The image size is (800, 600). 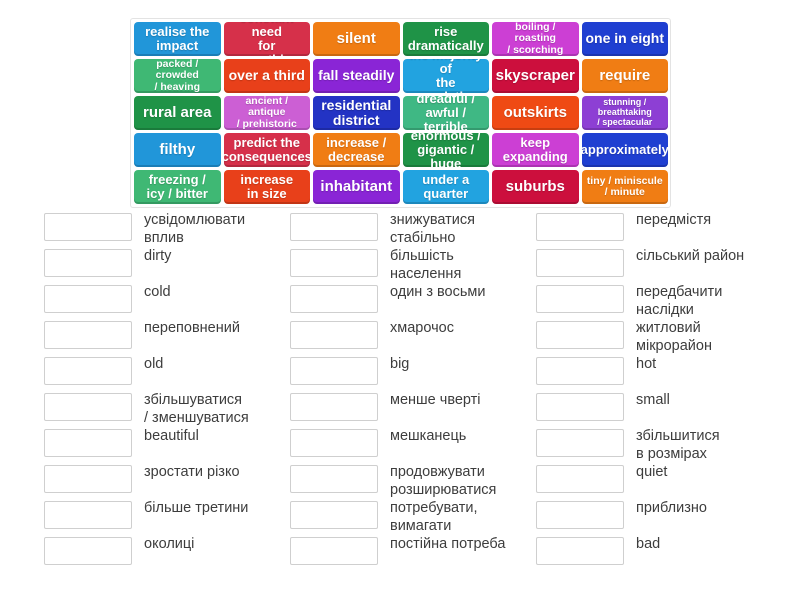 I want to click on word-tile: increase in size, so click(x=266, y=187).